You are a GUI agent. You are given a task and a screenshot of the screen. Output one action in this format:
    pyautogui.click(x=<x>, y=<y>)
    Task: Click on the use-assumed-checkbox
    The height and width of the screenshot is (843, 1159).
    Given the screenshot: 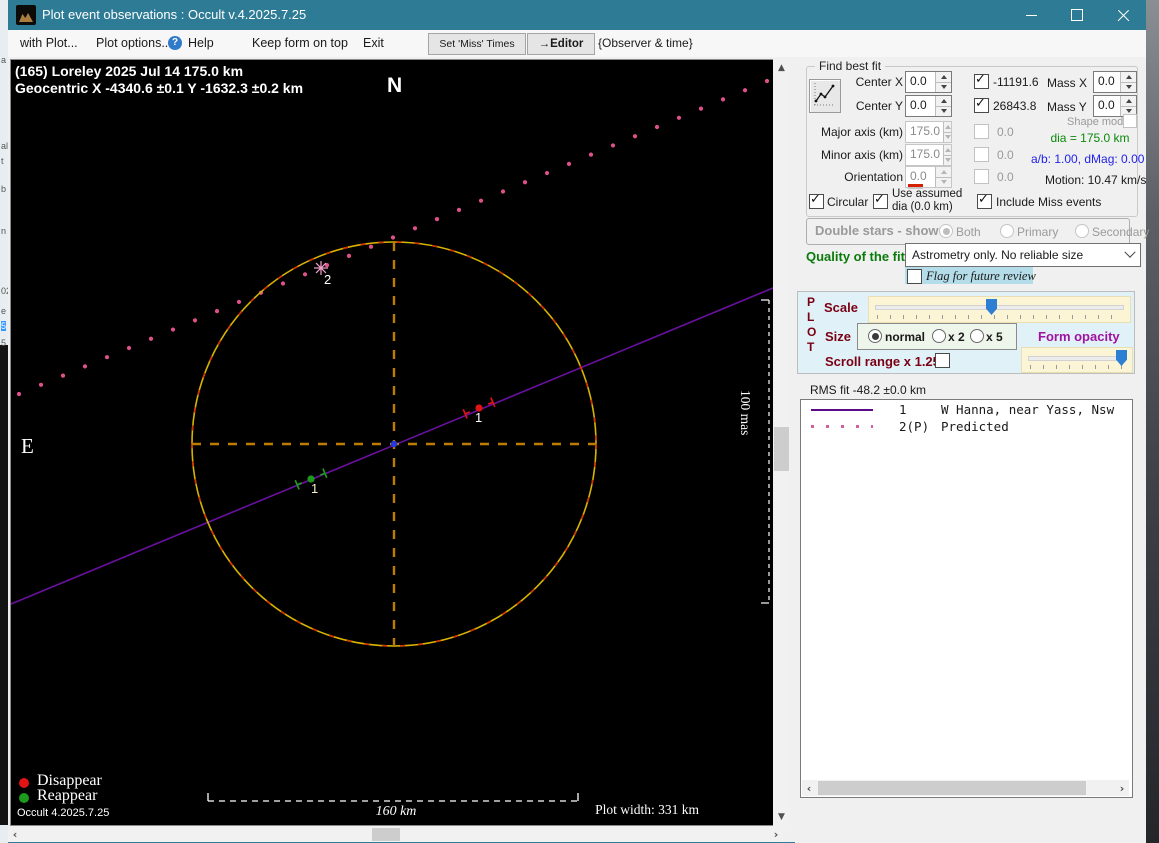 What is the action you would take?
    pyautogui.click(x=880, y=200)
    